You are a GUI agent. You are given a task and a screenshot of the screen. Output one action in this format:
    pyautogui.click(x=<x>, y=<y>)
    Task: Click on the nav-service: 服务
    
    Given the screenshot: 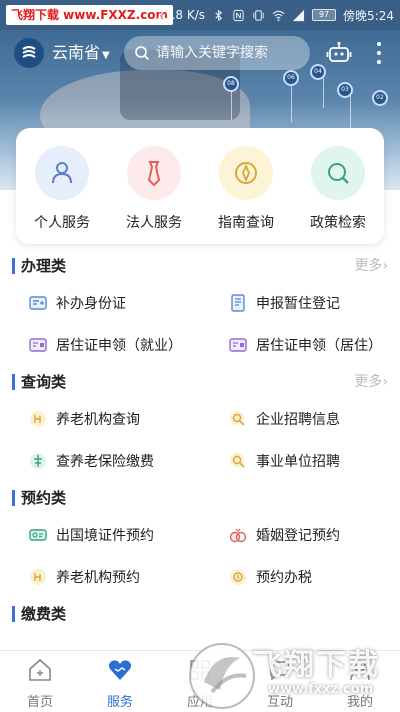 What is the action you would take?
    pyautogui.click(x=120, y=681)
    